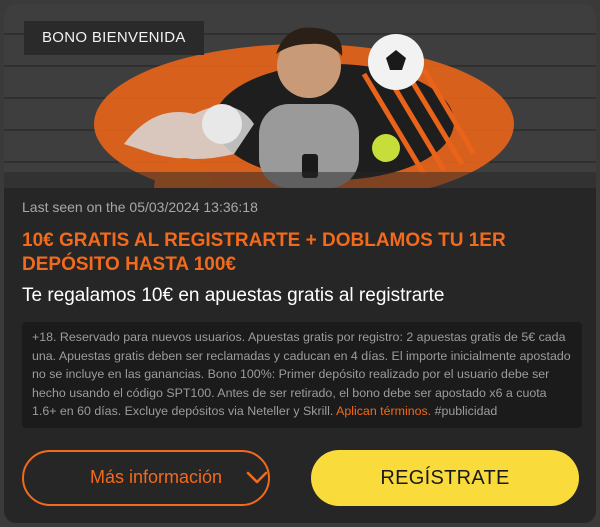 The width and height of the screenshot is (600, 527). I want to click on terms-link: Aplican términos., so click(383, 411).